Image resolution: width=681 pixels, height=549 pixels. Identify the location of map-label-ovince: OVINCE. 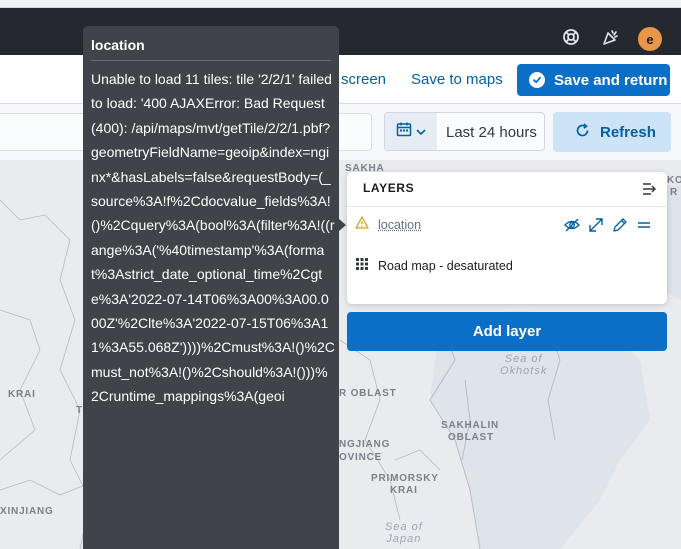
(361, 457).